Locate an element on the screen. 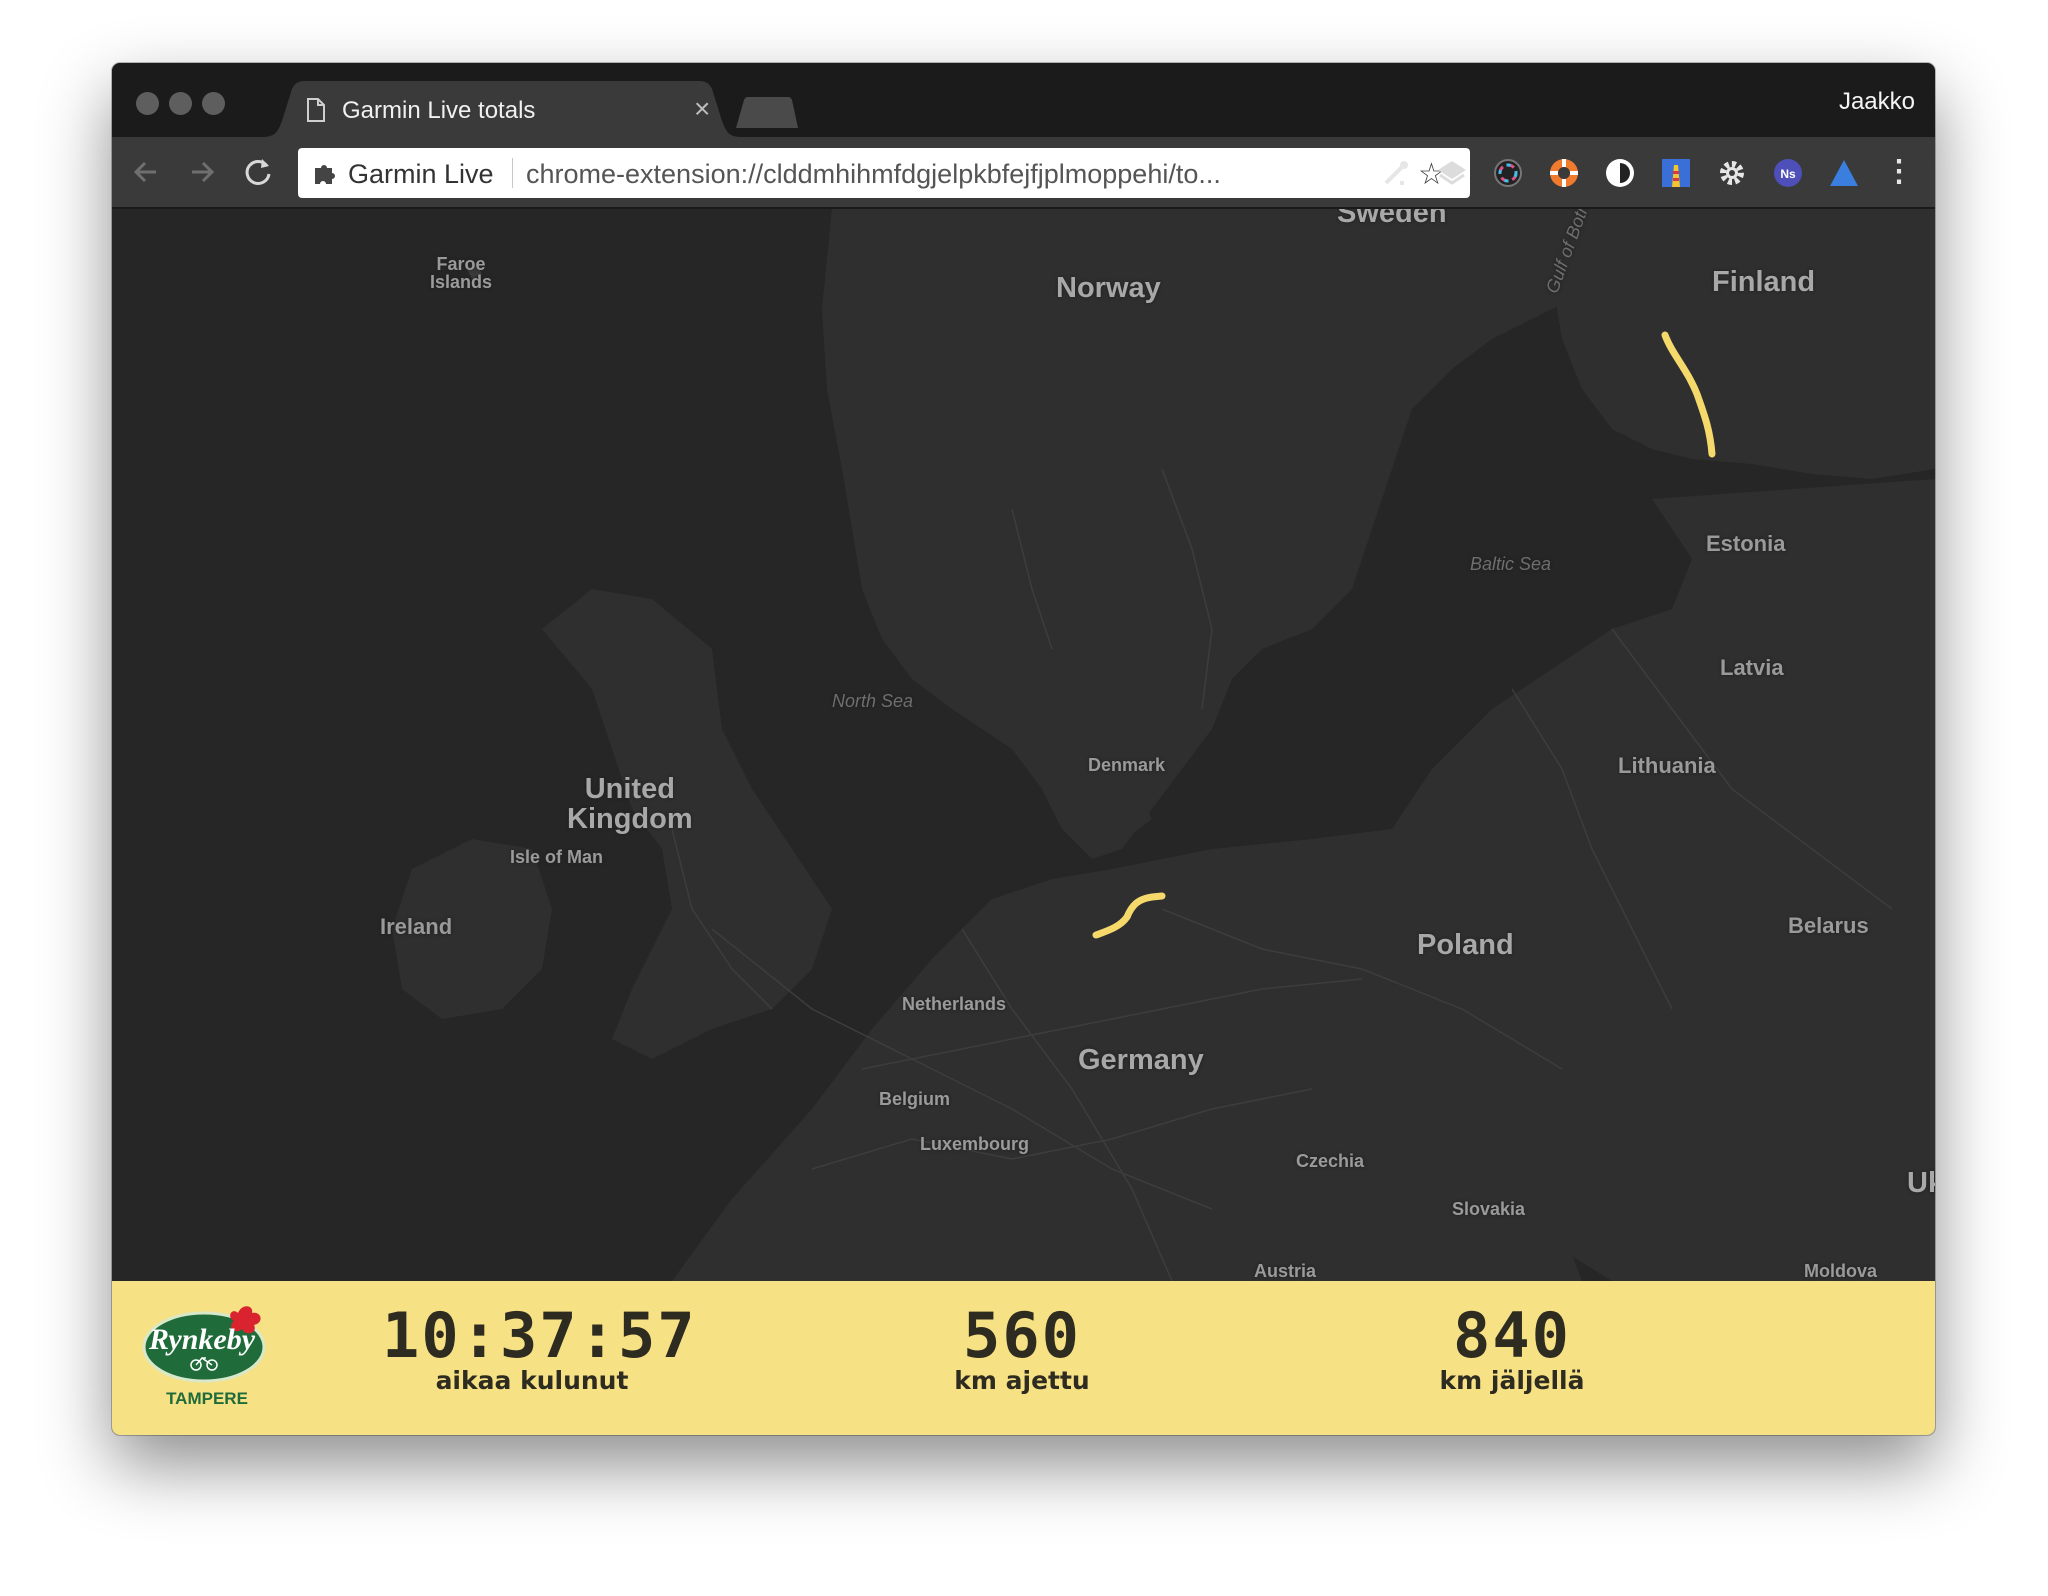 The width and height of the screenshot is (2048, 1596). elapsed-time-stat: 10:37:57 aikaa kulunut is located at coordinates (539, 1347).